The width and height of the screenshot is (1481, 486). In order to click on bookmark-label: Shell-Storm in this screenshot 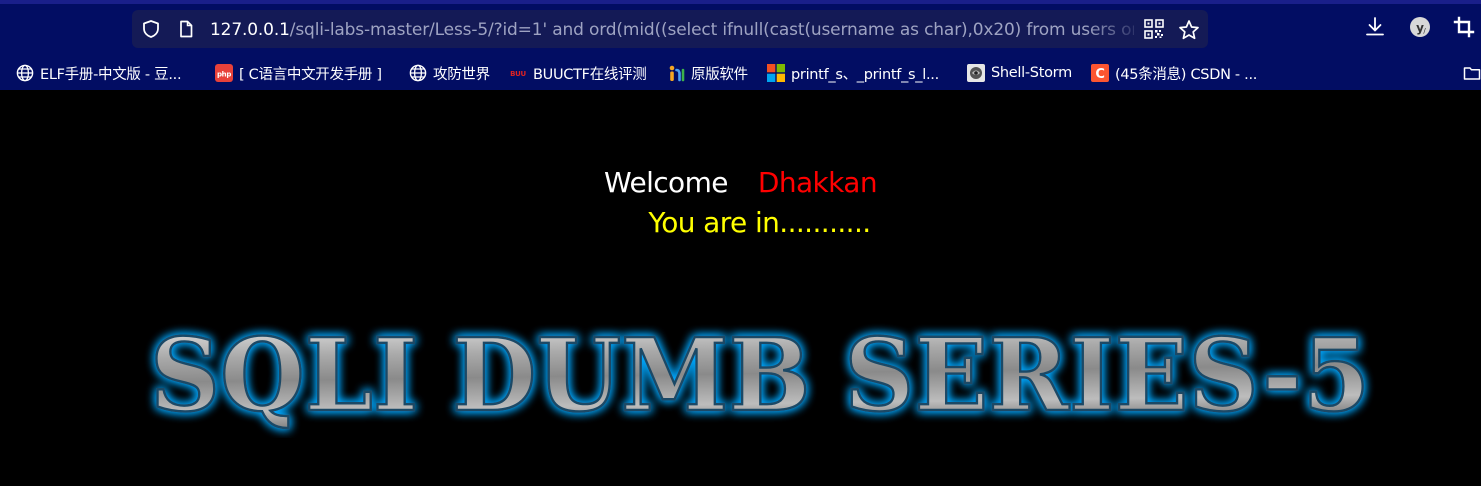, I will do `click(1031, 73)`.